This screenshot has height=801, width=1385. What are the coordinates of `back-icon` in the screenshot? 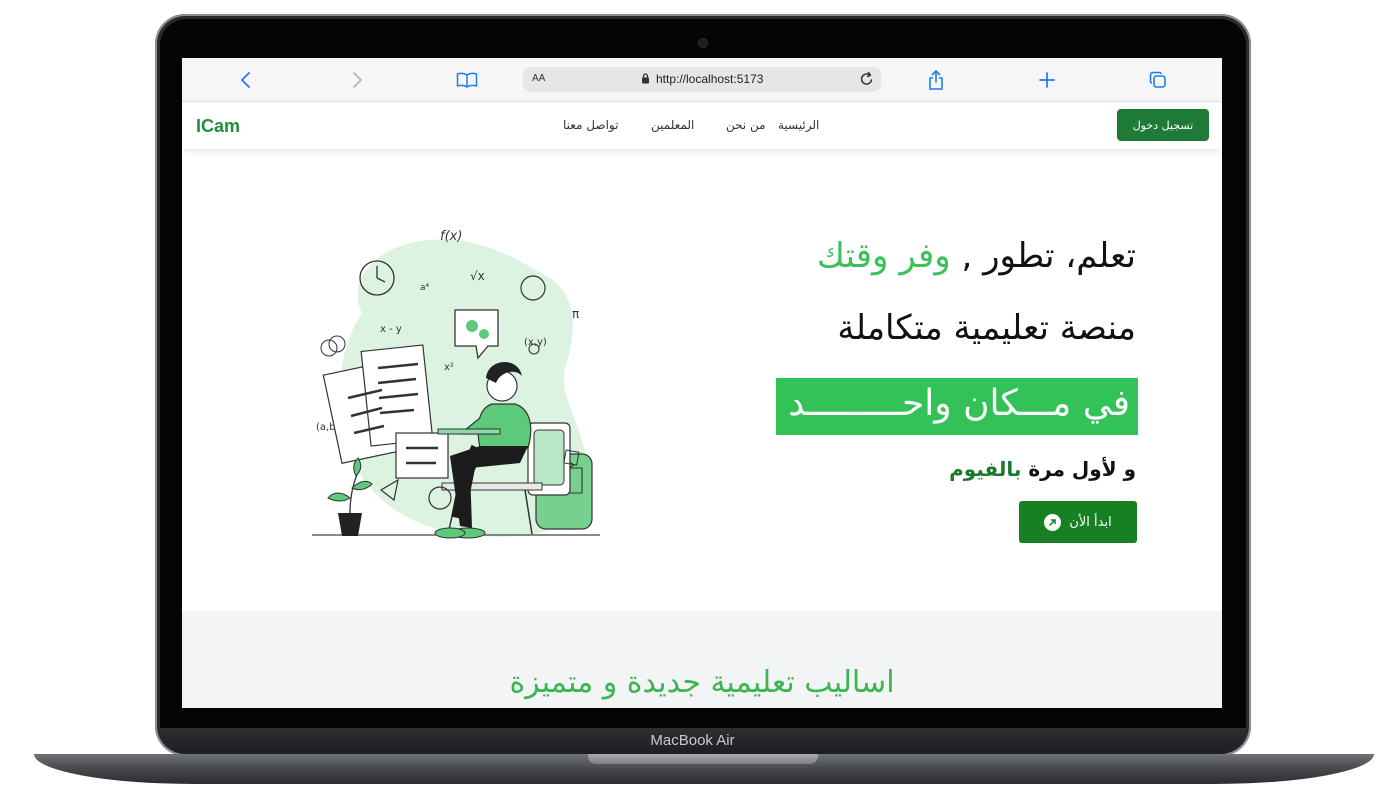 It's located at (246, 80).